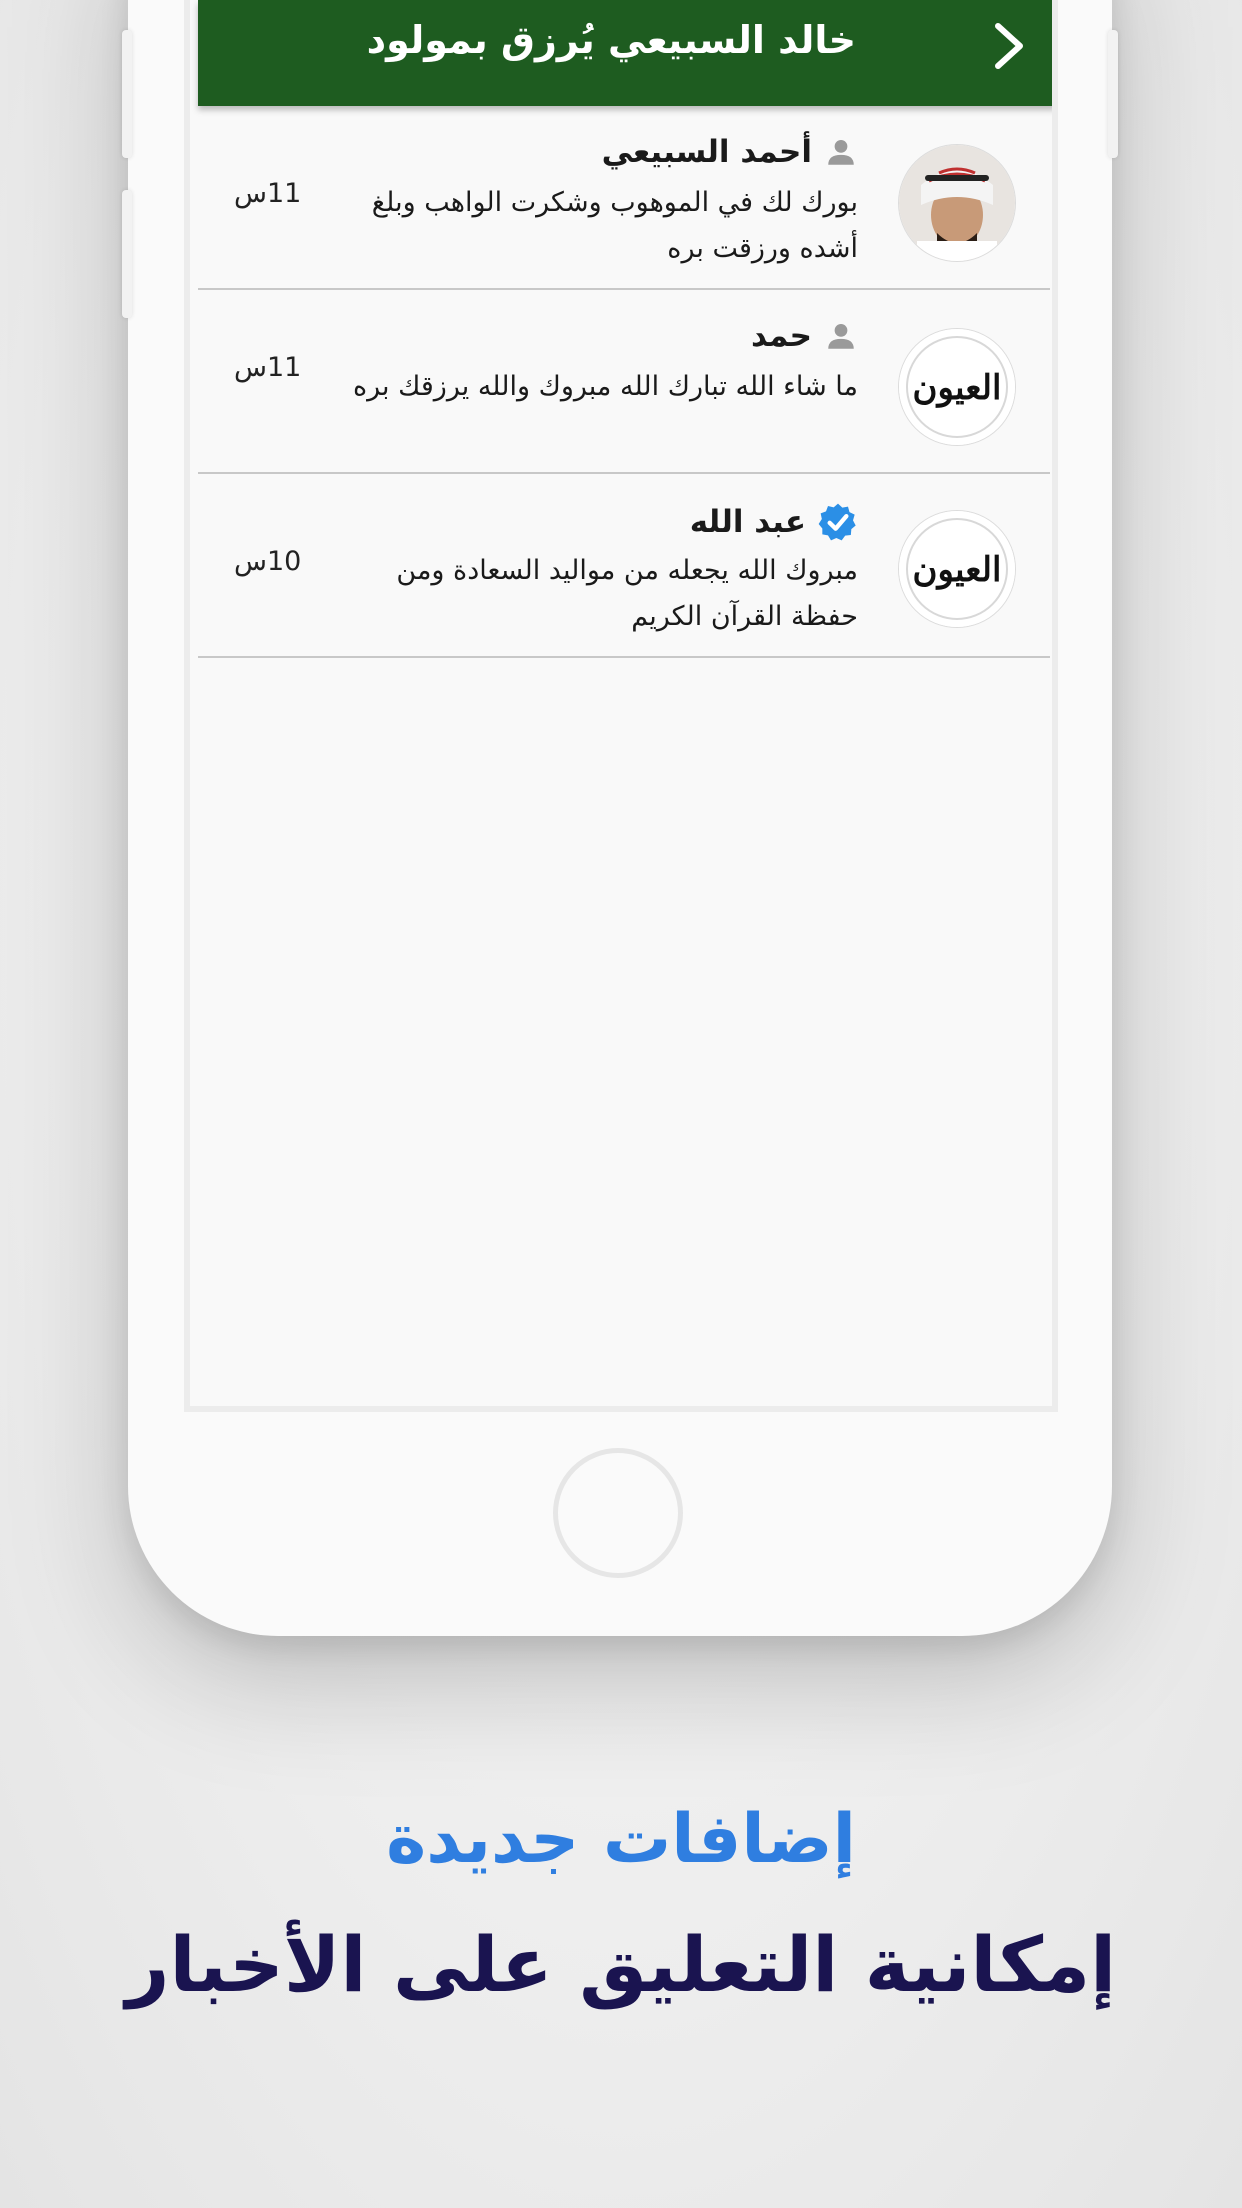  Describe the element at coordinates (611, 40) in the screenshot. I see `page-title: خالد السبيعي يُرزق بمولود` at that location.